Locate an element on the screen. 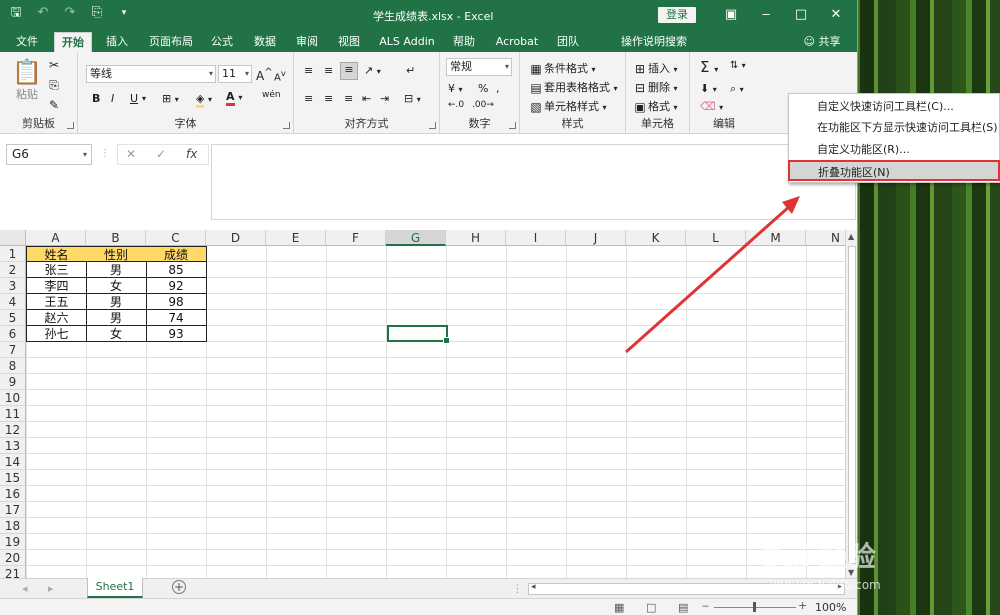  column-header-f: F is located at coordinates (356, 238).